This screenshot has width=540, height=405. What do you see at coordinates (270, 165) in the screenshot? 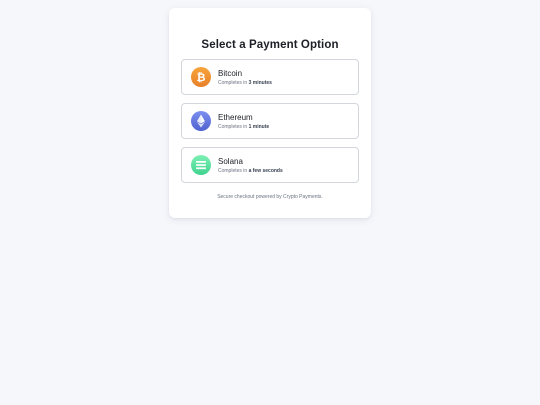
I see `payment-option-solana: Solana Completes in a few seconds` at bounding box center [270, 165].